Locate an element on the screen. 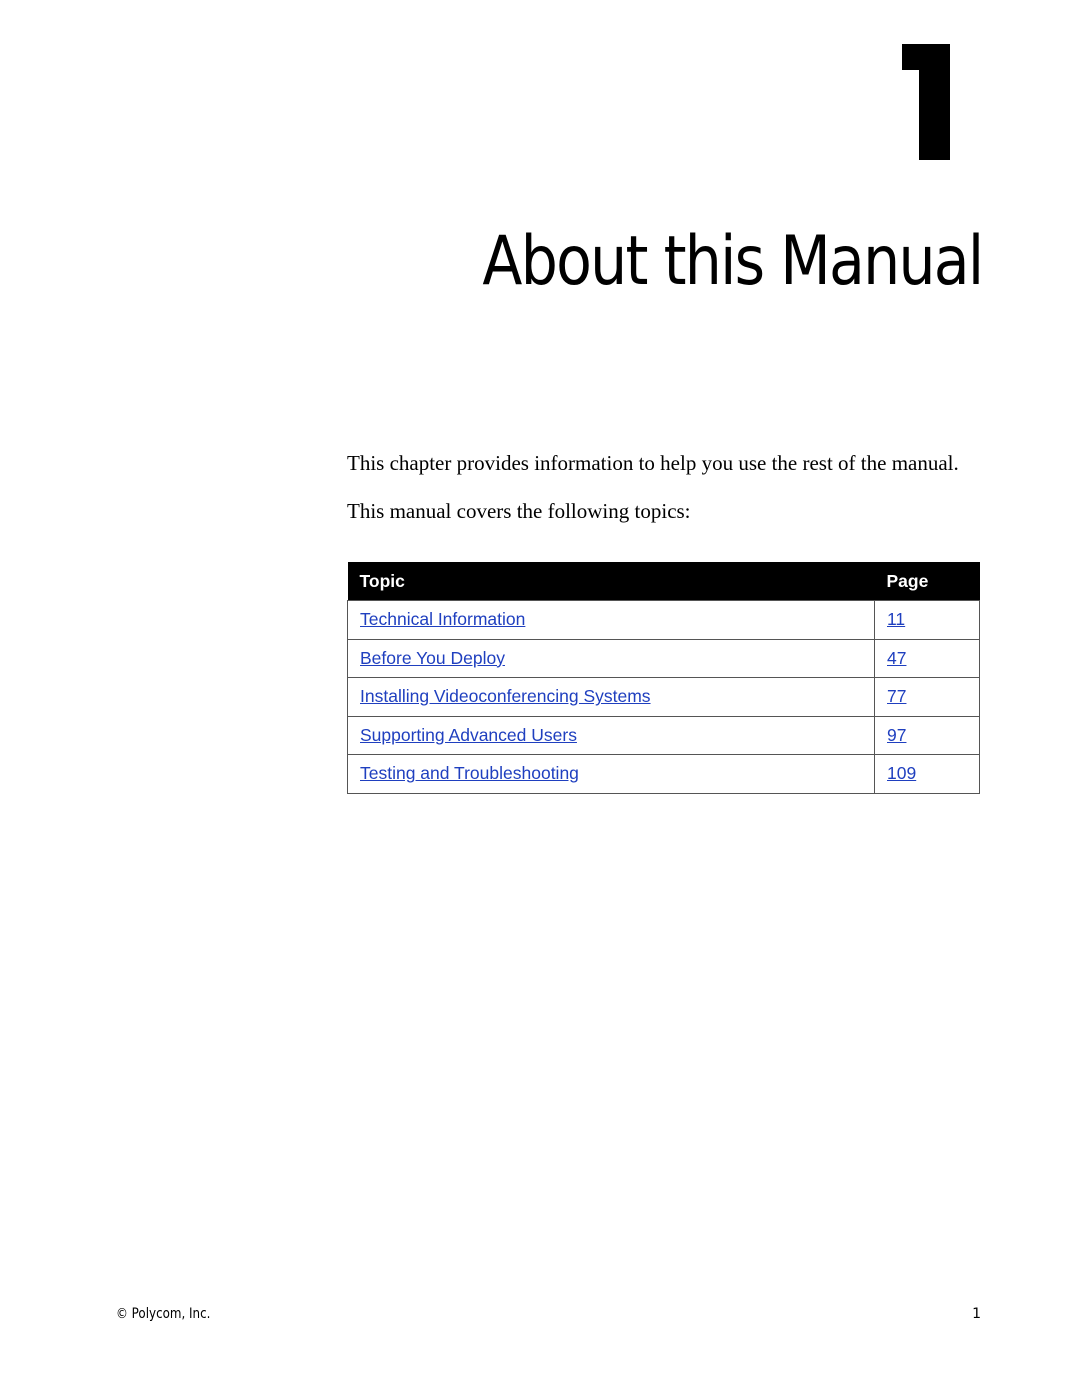 This screenshot has width=1080, height=1388. page-link: 11 is located at coordinates (896, 619).